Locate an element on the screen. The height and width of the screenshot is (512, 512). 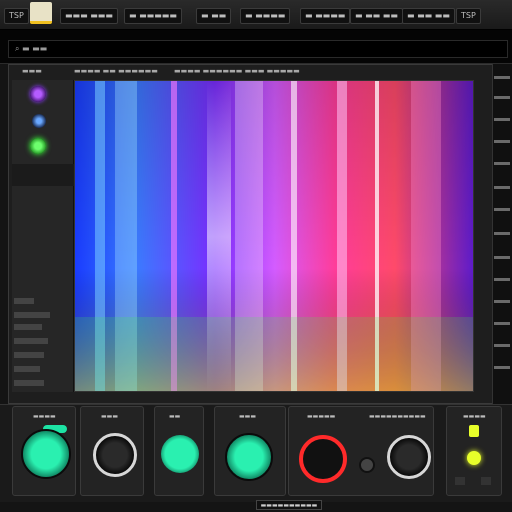
small-knob is located at coordinates (367, 465).